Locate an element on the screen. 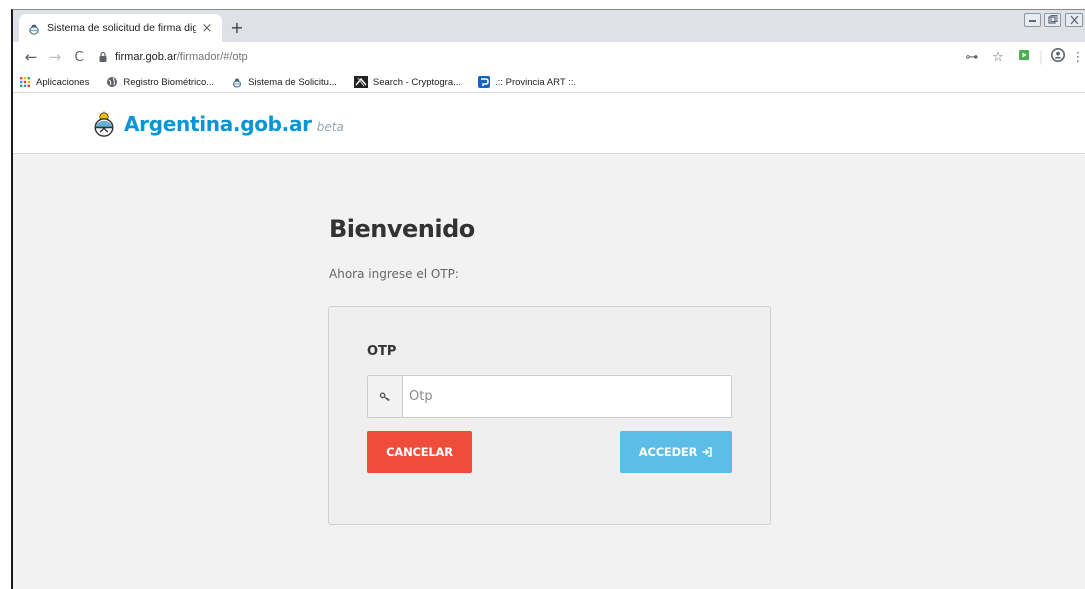 The image size is (1085, 589). otp-input-group is located at coordinates (549, 396).